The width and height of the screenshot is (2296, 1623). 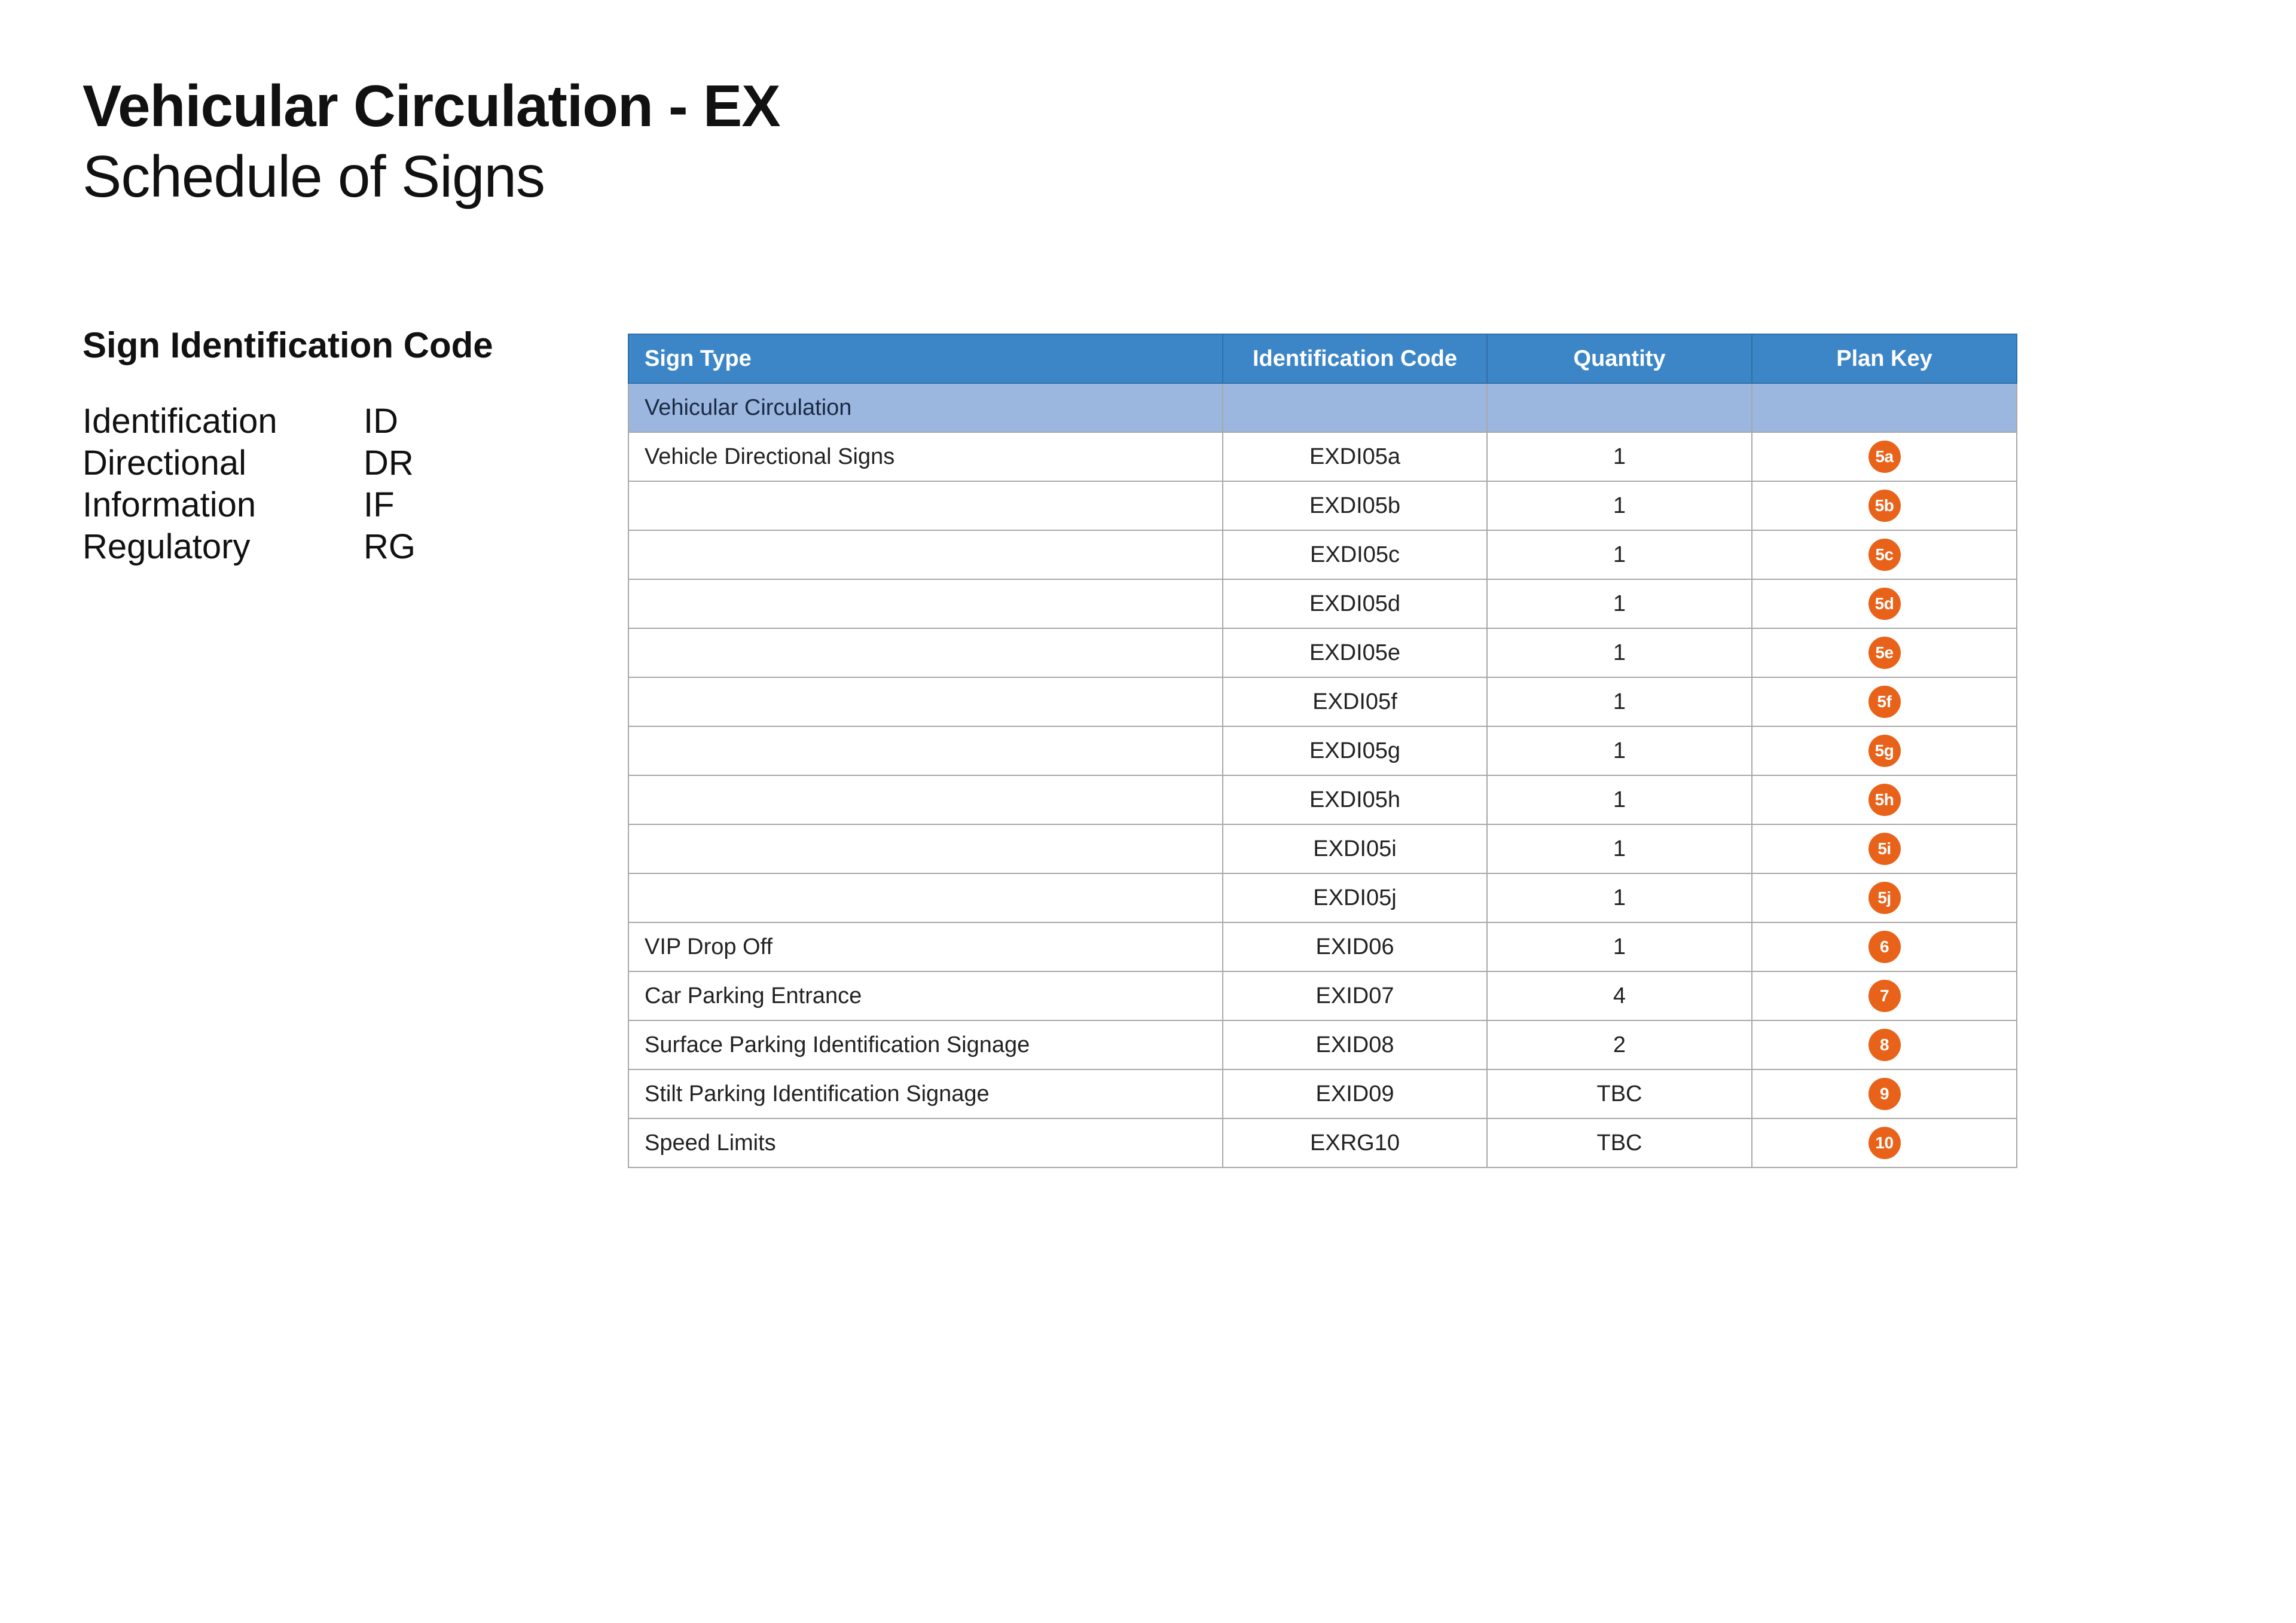 What do you see at coordinates (1355, 947) in the screenshot?
I see `identification-code-cell: EXID06` at bounding box center [1355, 947].